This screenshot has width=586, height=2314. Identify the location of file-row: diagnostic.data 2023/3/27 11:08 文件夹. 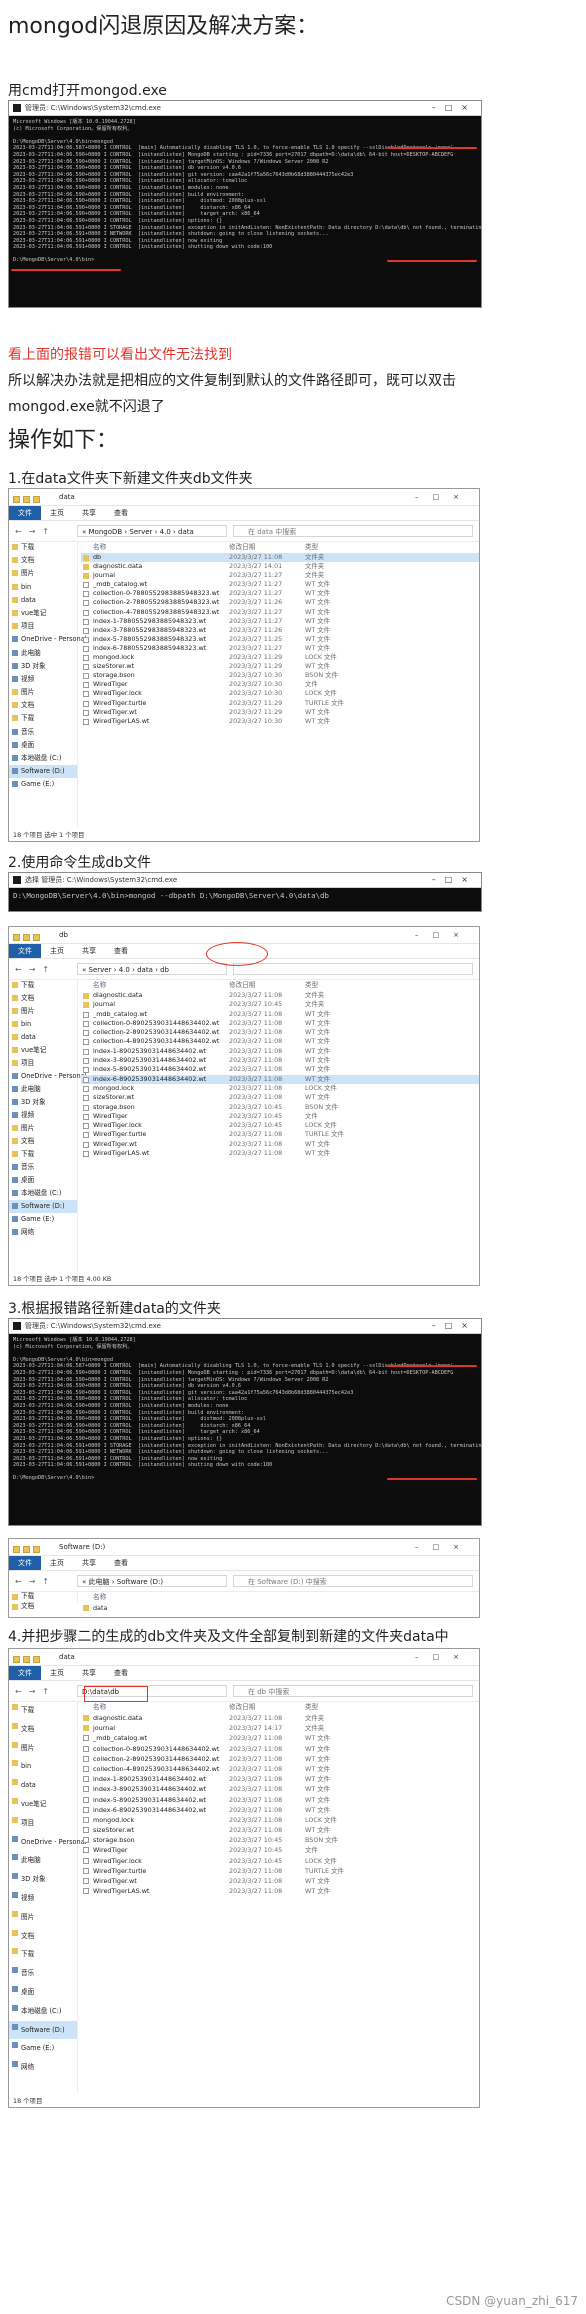
(280, 995).